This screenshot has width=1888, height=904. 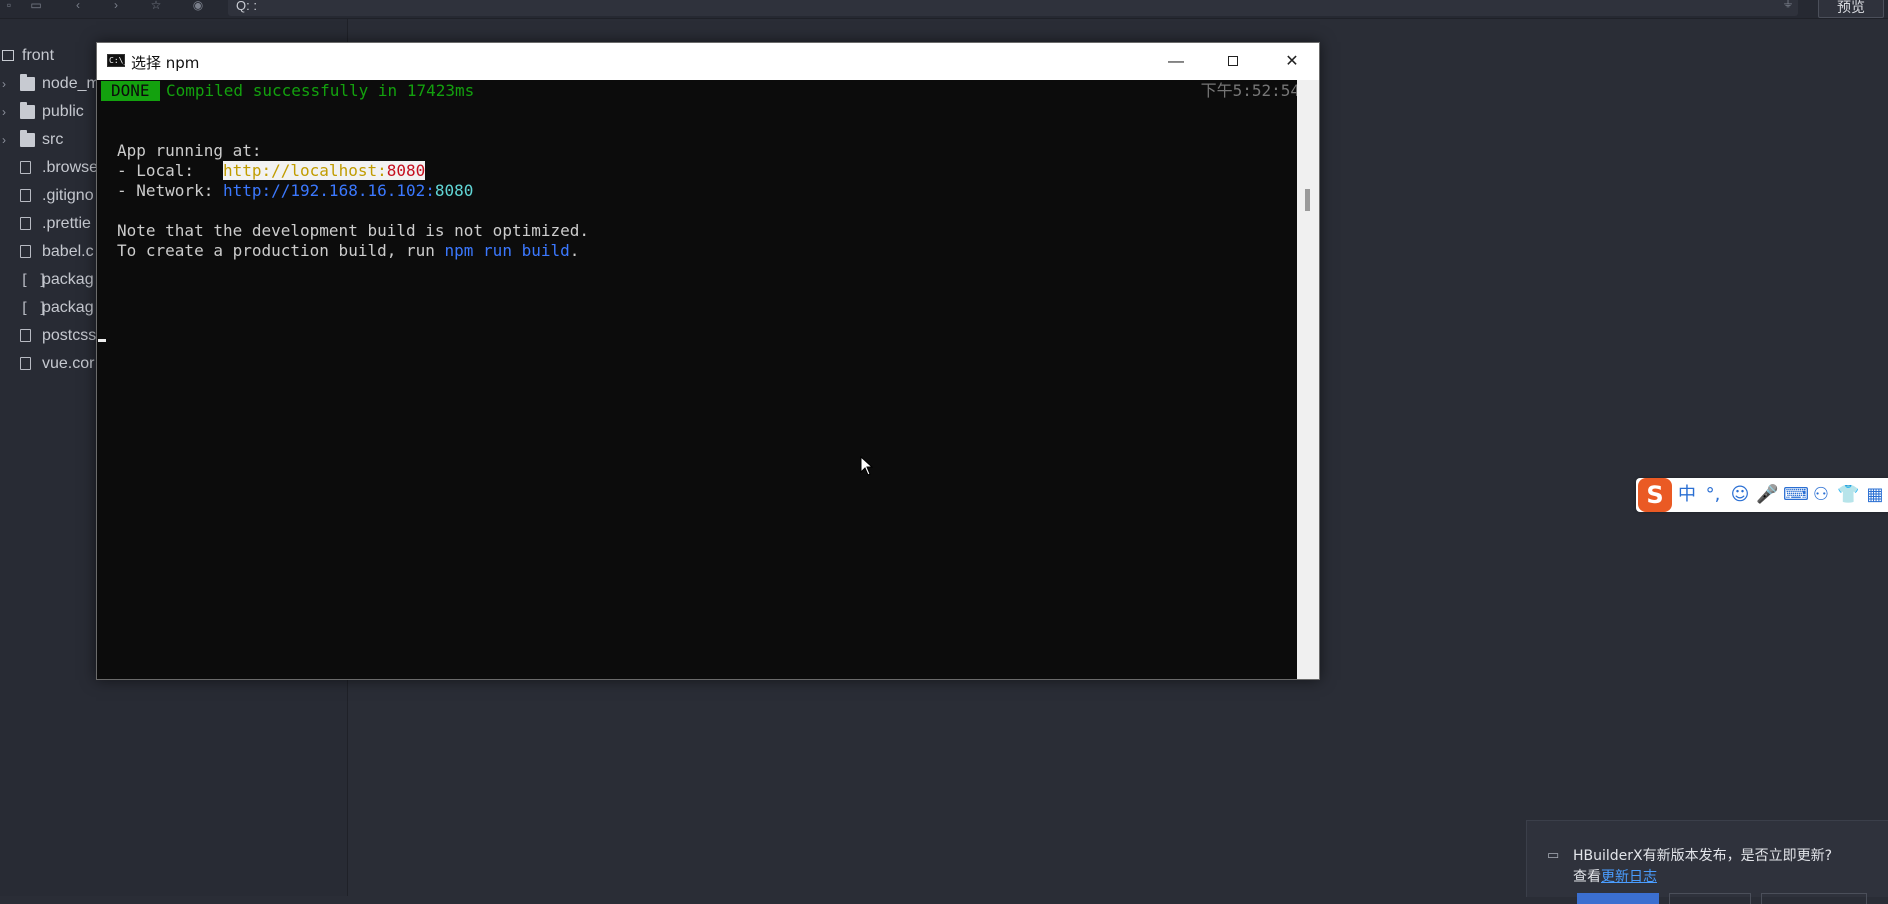 I want to click on url-port: 8080, so click(x=406, y=170).